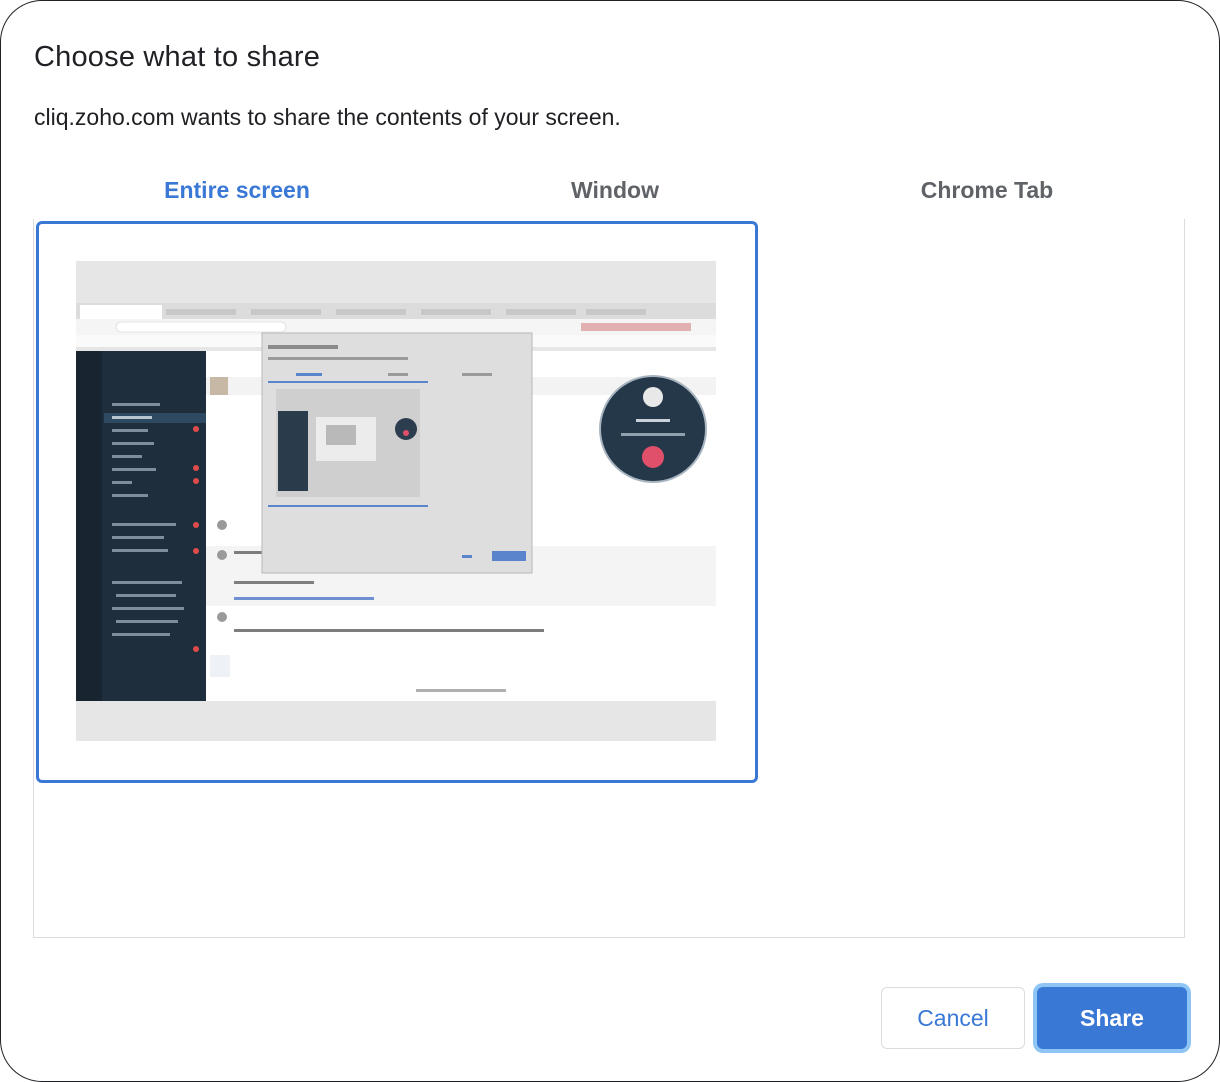 This screenshot has width=1220, height=1082. Describe the element at coordinates (987, 190) in the screenshot. I see `tab-chrome-tab: Chrome Tab` at that location.